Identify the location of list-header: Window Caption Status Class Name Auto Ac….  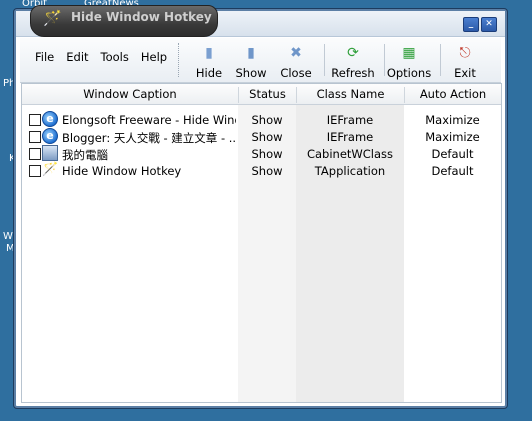
(261, 94).